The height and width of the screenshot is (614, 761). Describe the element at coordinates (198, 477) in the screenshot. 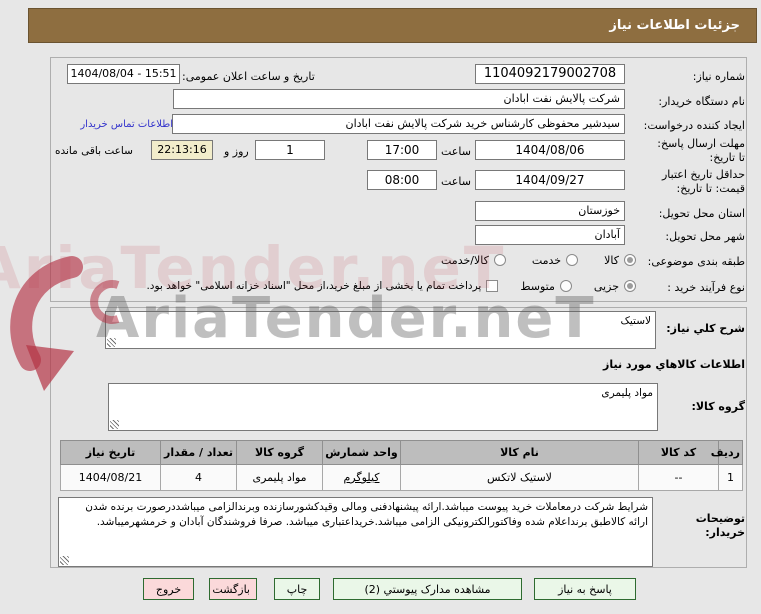

I see `cell-quantity: 4` at that location.